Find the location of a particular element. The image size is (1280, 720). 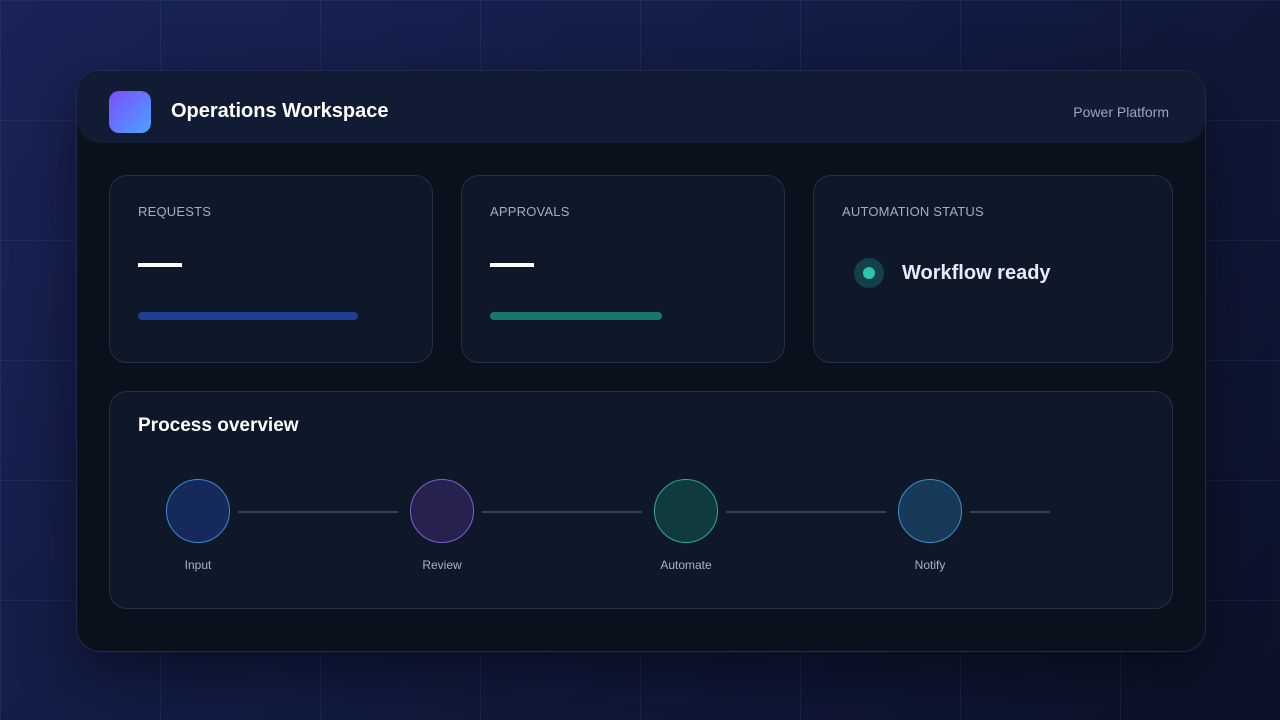

process-step-notify is located at coordinates (931, 511).